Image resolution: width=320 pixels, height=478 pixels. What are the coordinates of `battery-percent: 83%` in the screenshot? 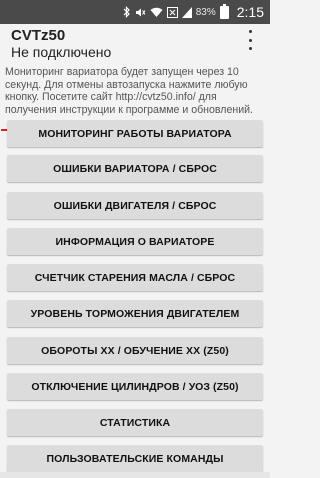 It's located at (205, 12).